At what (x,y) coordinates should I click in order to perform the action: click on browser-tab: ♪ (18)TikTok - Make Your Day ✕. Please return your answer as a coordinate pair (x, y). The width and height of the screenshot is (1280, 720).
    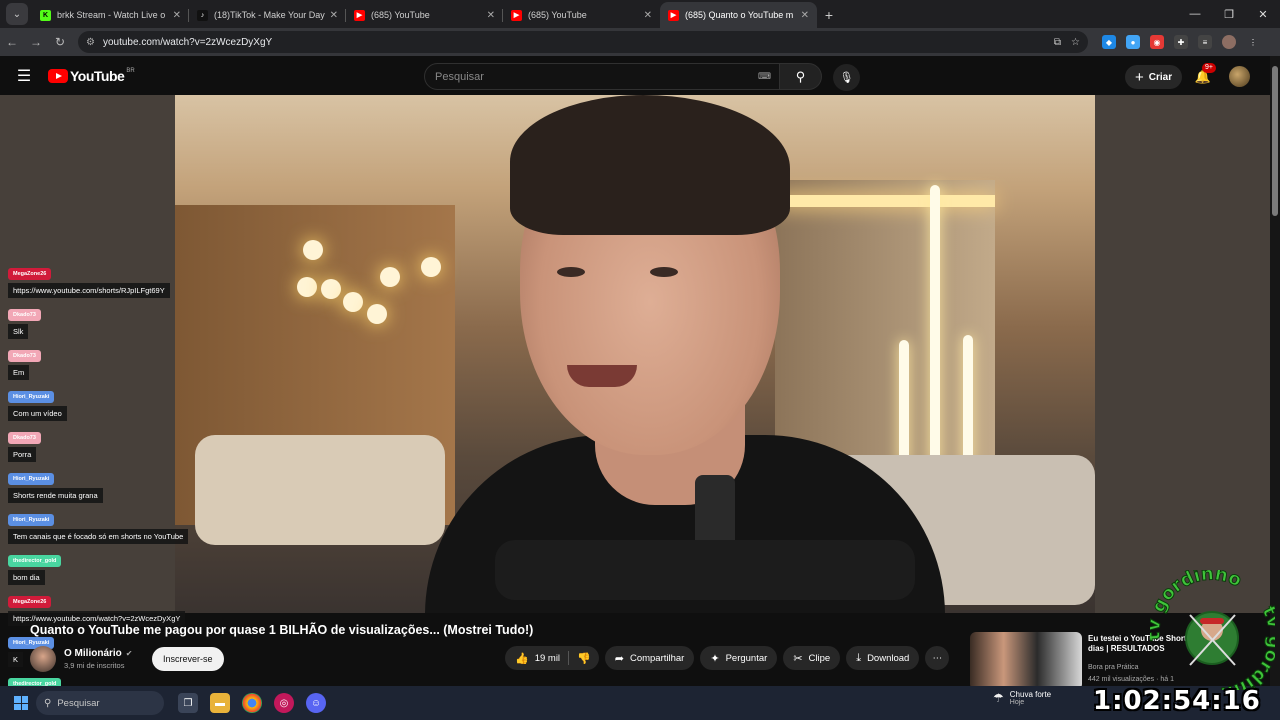
    Looking at the image, I should click on (267, 15).